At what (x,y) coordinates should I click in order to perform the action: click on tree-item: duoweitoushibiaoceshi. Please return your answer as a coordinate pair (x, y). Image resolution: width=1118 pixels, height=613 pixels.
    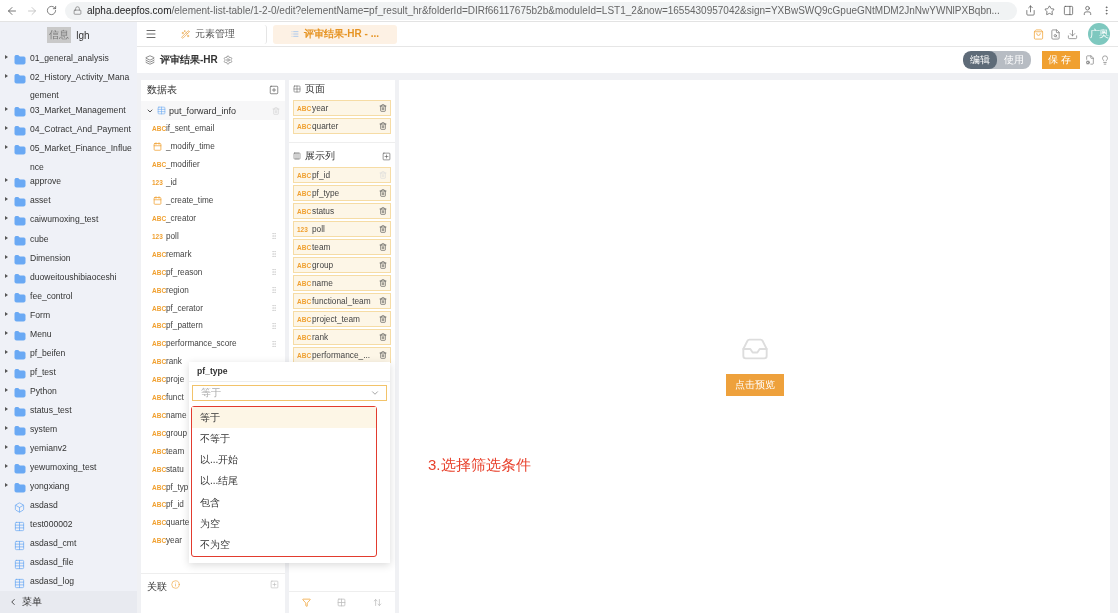
    Looking at the image, I should click on (68, 277).